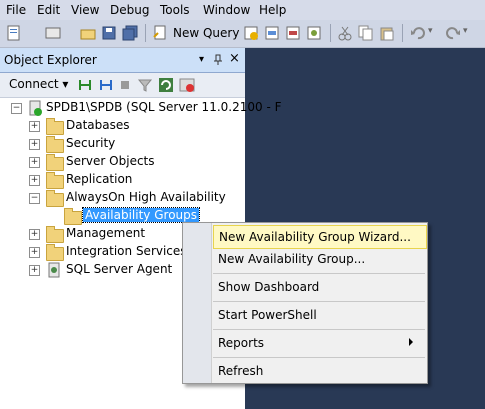  I want to click on standard-toolbar: New Query ▾ ▾, so click(242, 34).